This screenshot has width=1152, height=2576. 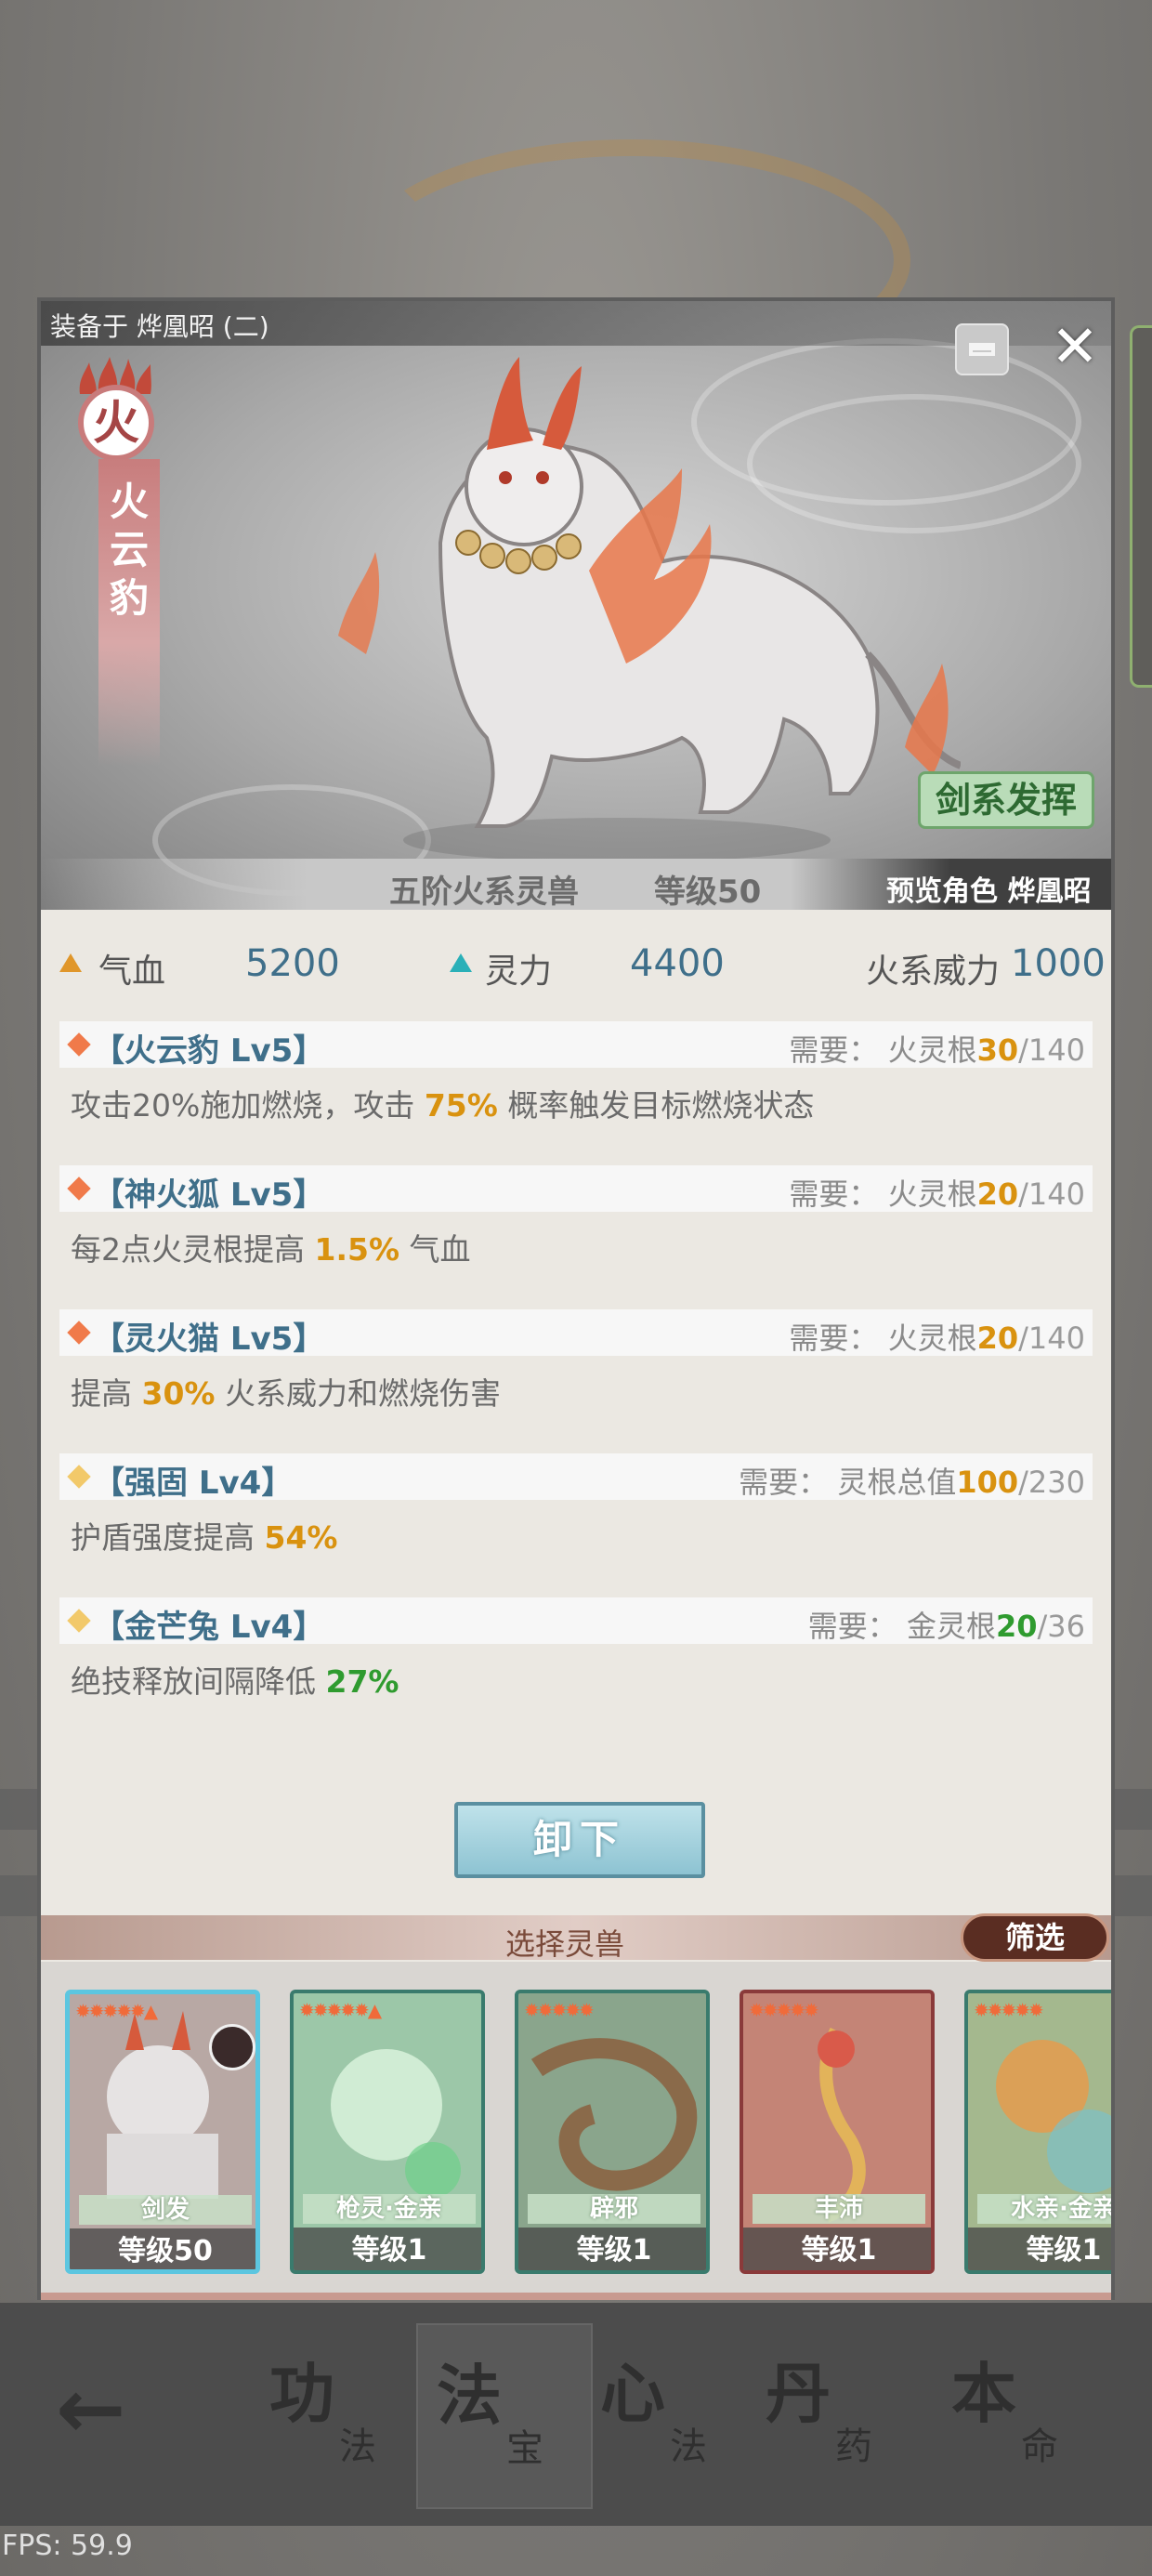 What do you see at coordinates (461, 1105) in the screenshot?
I see `desc-highlight: 75%` at bounding box center [461, 1105].